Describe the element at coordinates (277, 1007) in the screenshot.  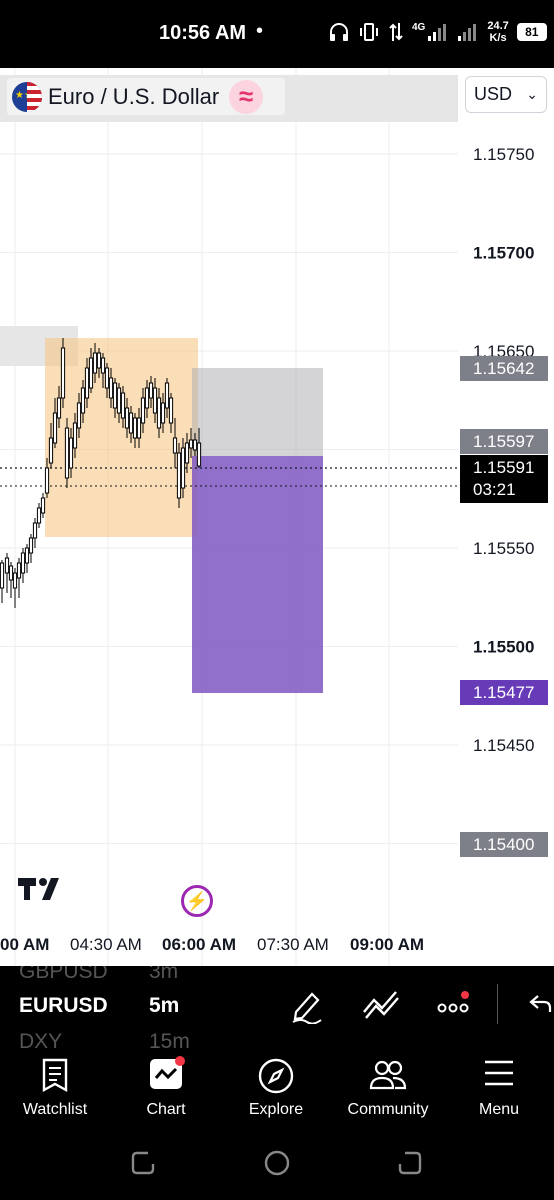
I see `symbol-strip: GBPUSD 3m EURUSD 5m DXY 15m` at that location.